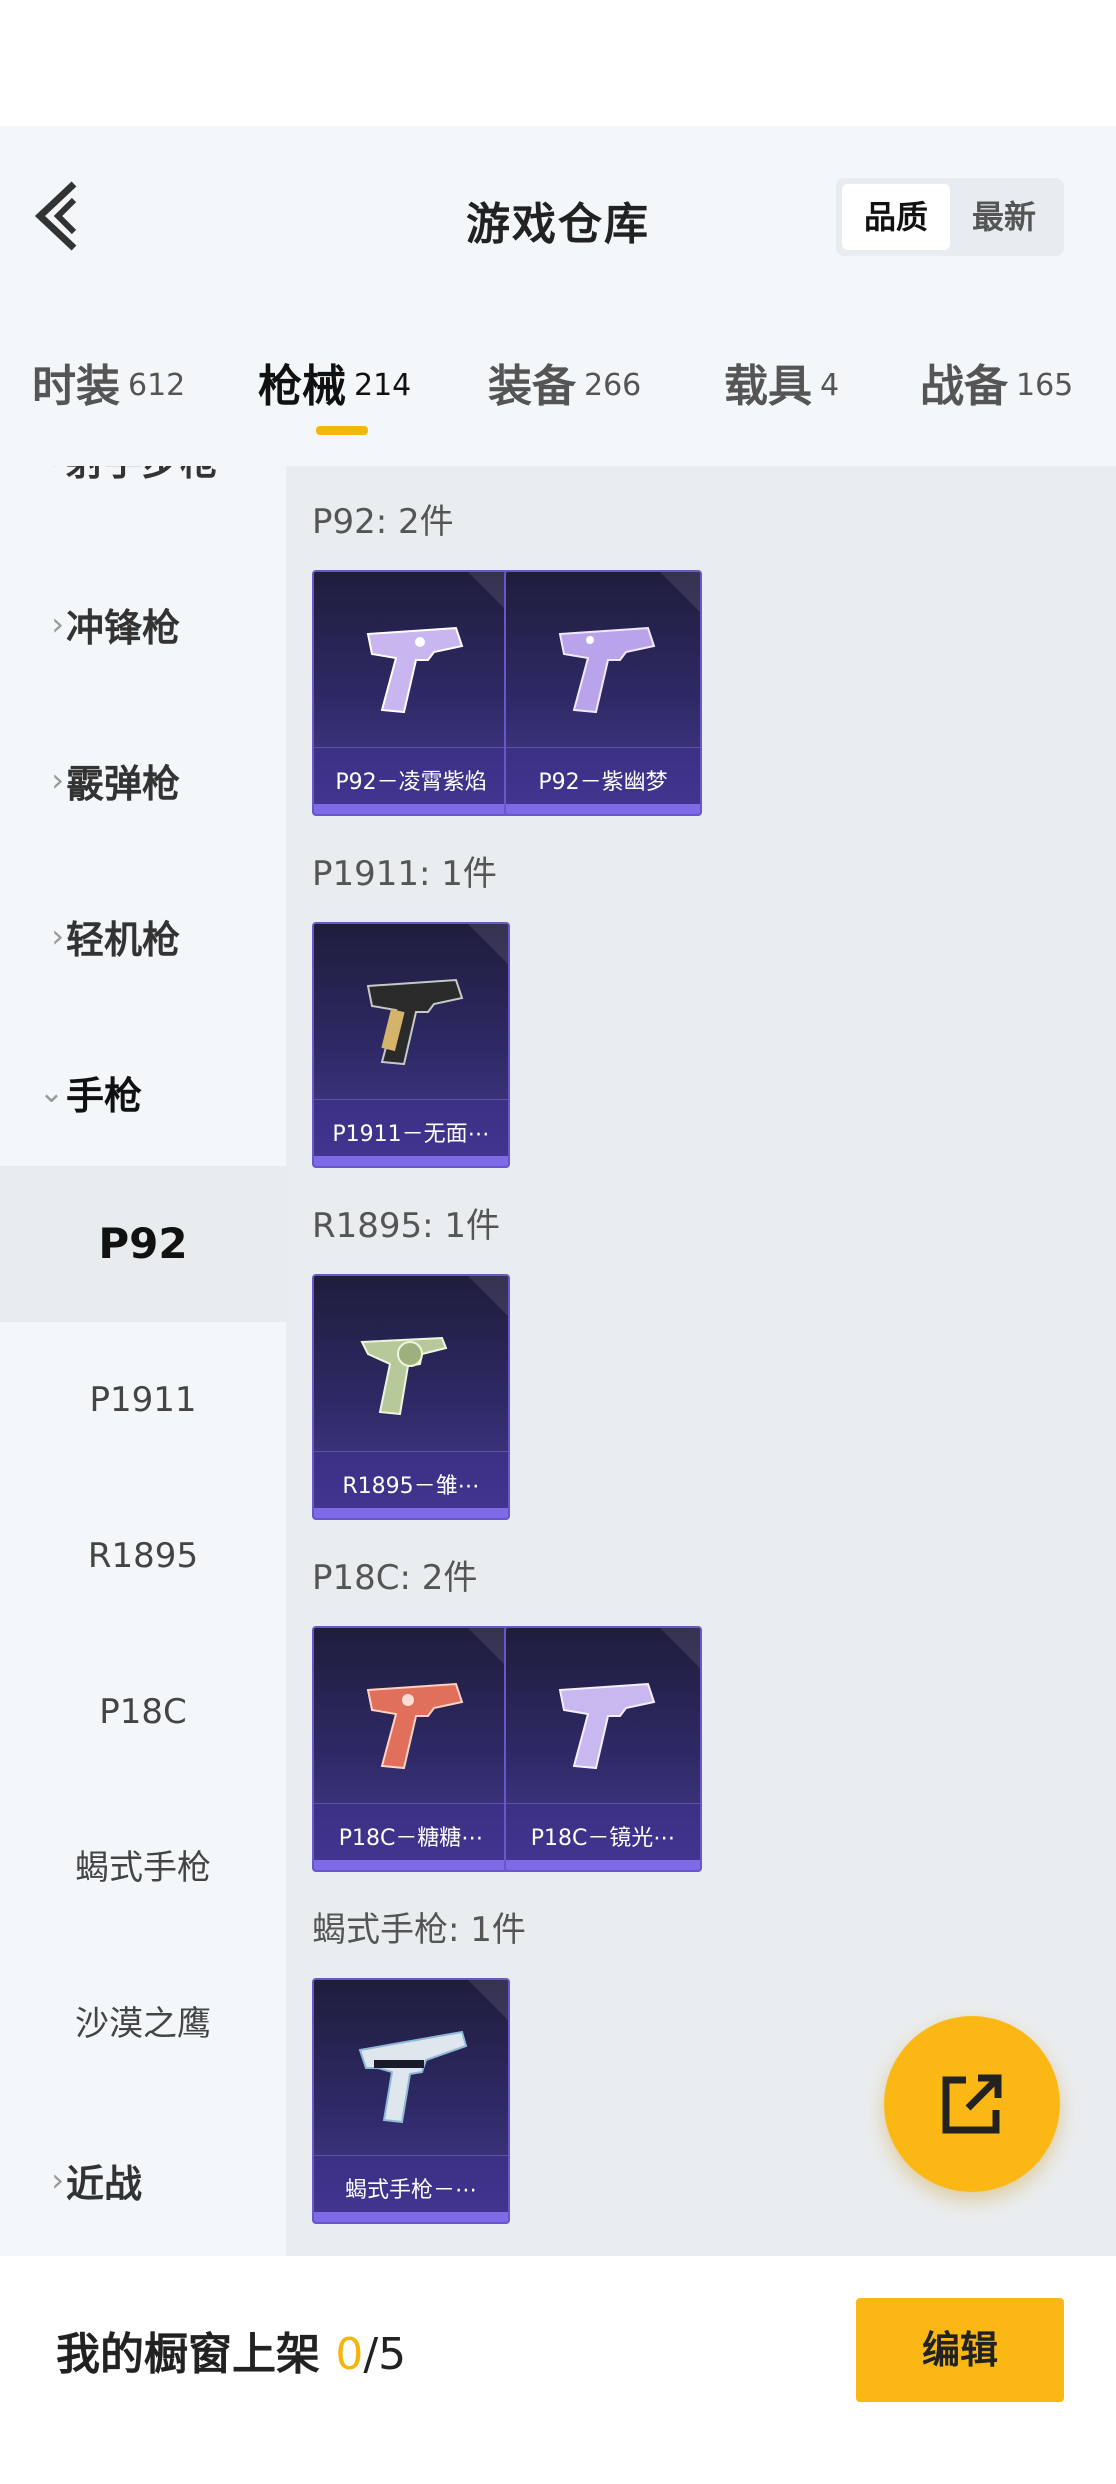  Describe the element at coordinates (410, 2190) in the screenshot. I see `skin-name: 蝎式手枪－⋯` at that location.